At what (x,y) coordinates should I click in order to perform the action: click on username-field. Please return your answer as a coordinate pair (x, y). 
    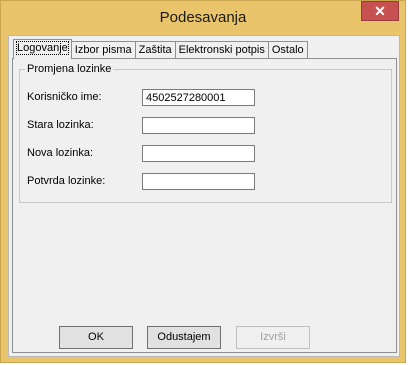
    Looking at the image, I should click on (198, 97).